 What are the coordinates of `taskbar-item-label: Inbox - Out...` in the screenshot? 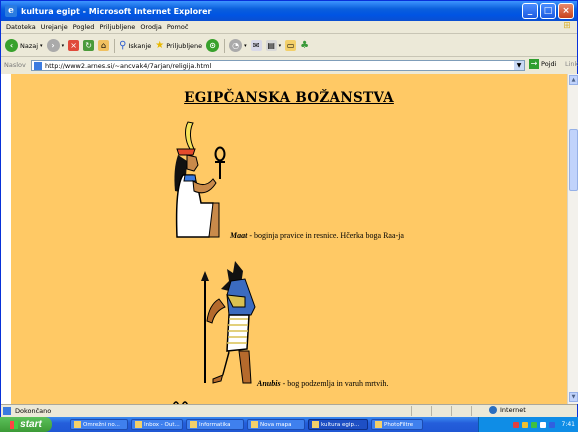 It's located at (162, 424).